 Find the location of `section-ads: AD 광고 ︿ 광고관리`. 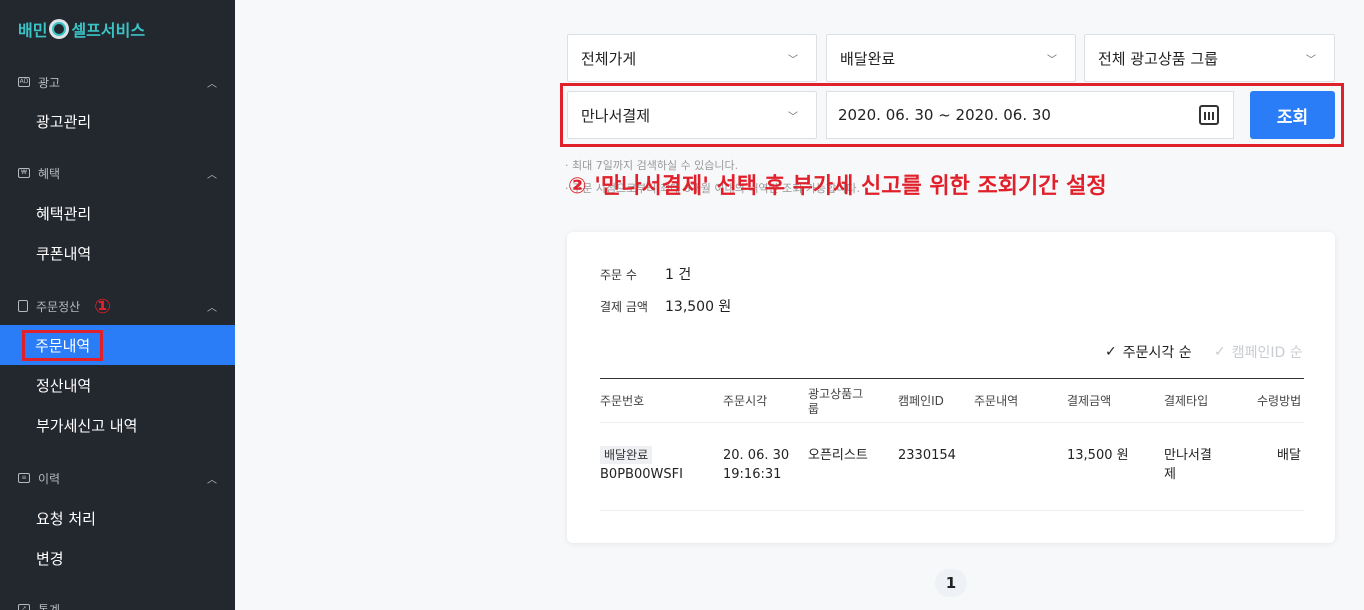

section-ads: AD 광고 ︿ 광고관리 is located at coordinates (117, 106).